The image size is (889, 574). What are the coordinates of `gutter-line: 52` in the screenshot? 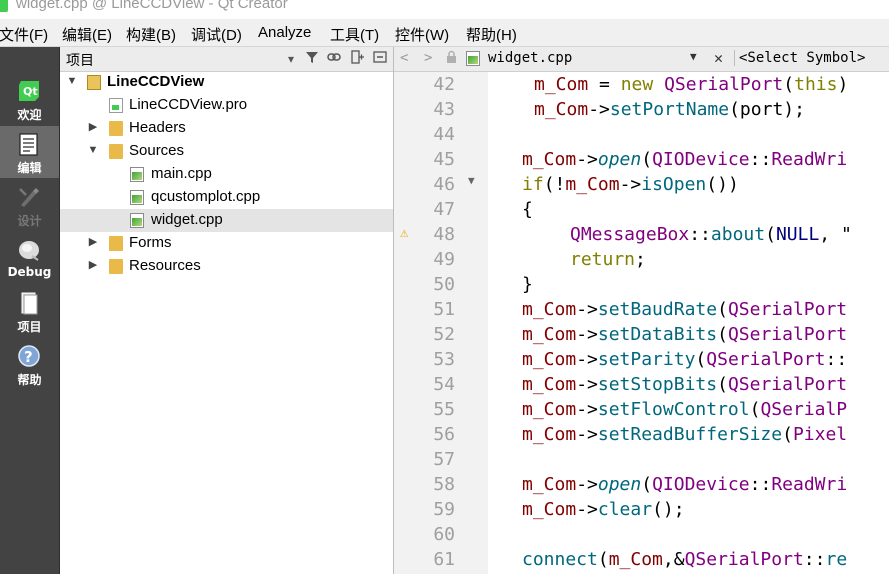 It's located at (441, 334).